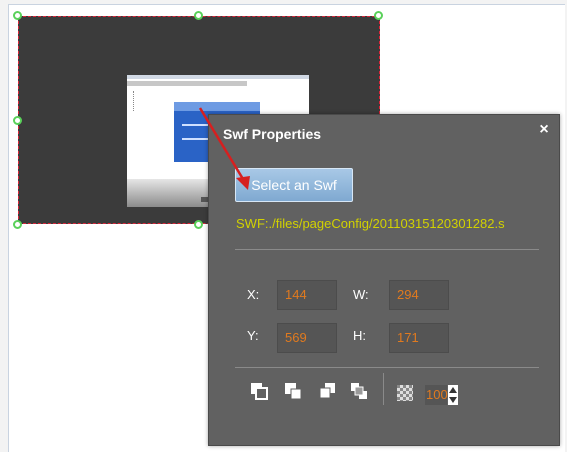 The width and height of the screenshot is (567, 452). I want to click on x-field: 144, so click(307, 295).